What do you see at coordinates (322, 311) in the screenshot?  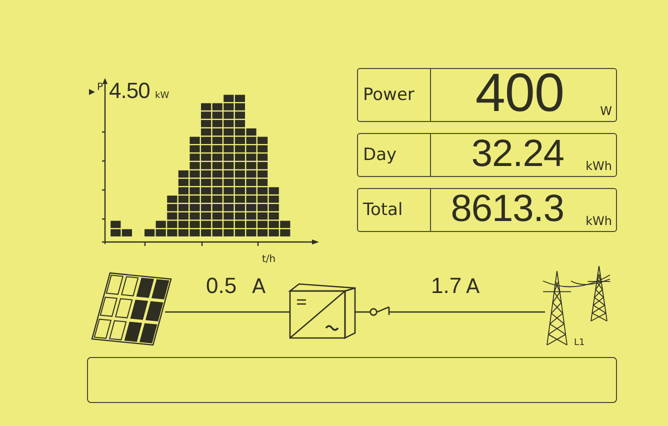 I see `inverter-drawing` at bounding box center [322, 311].